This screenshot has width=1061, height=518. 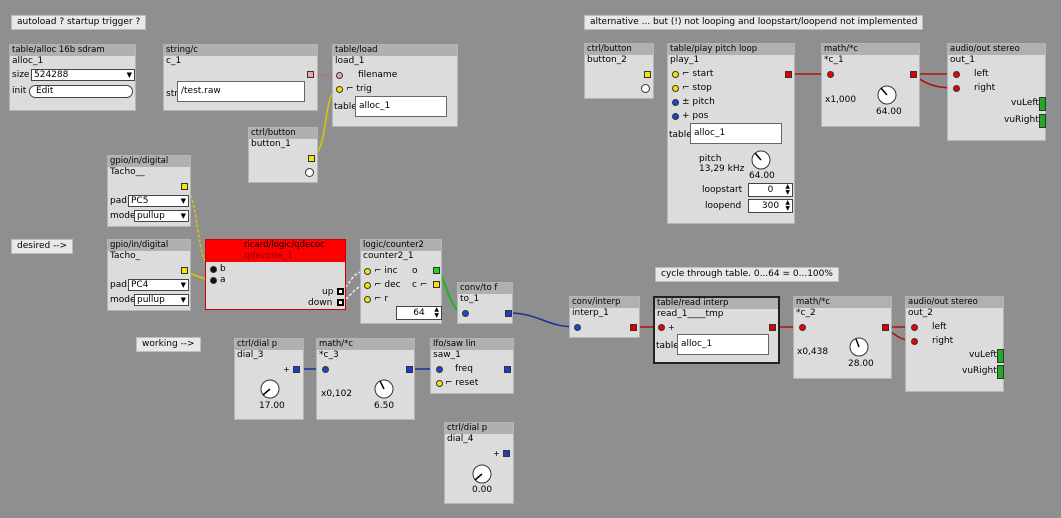 I want to click on object-dial-3: ctrl/dial p dial_3 + 17.00, so click(x=269, y=379).